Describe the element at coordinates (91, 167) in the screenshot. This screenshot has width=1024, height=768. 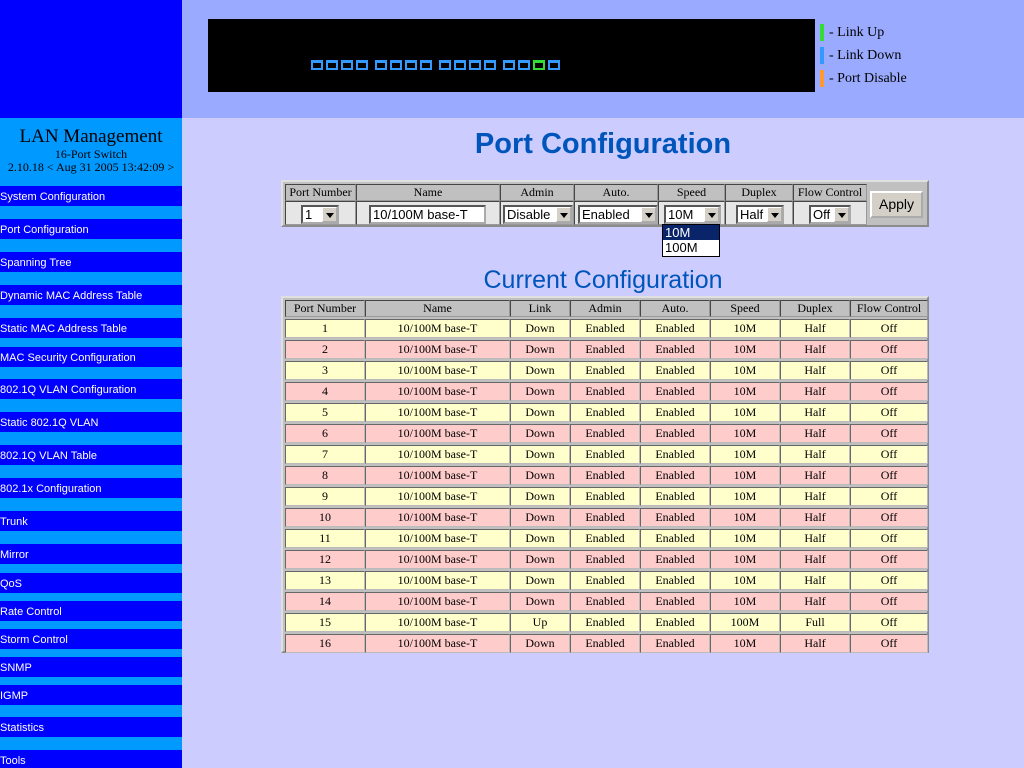
I see `firmware-version: 2.10.18 < Aug 31 2005 13:42:09 >` at that location.